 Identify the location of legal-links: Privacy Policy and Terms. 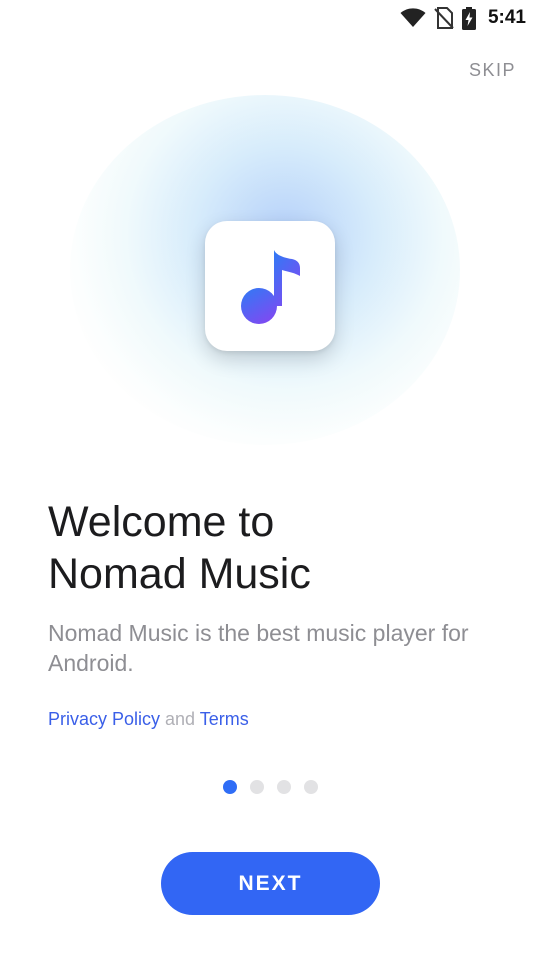
(148, 719).